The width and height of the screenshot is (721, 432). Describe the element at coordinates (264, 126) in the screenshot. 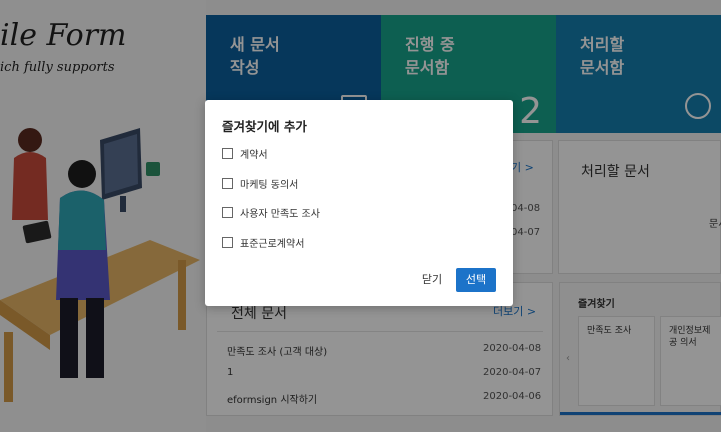

I see `dialog-title: 즐겨찾기에 추가` at that location.